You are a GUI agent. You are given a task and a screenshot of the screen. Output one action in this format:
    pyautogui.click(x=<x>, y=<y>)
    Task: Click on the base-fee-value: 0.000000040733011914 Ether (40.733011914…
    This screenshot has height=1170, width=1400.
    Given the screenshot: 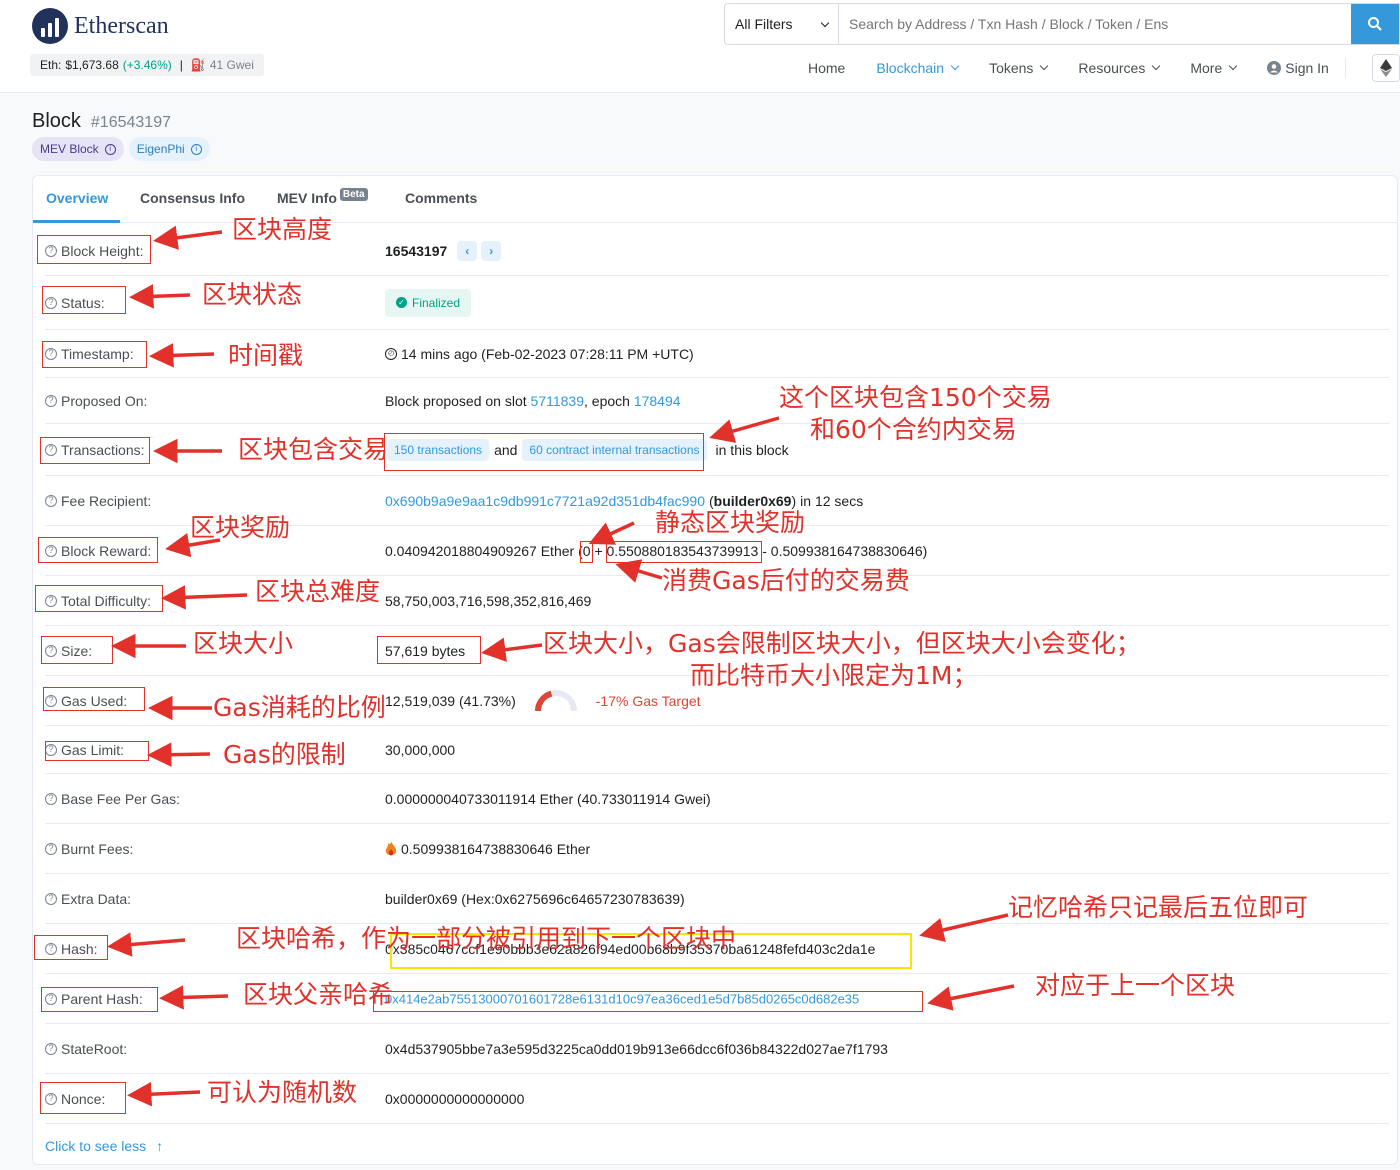 What is the action you would take?
    pyautogui.click(x=548, y=798)
    